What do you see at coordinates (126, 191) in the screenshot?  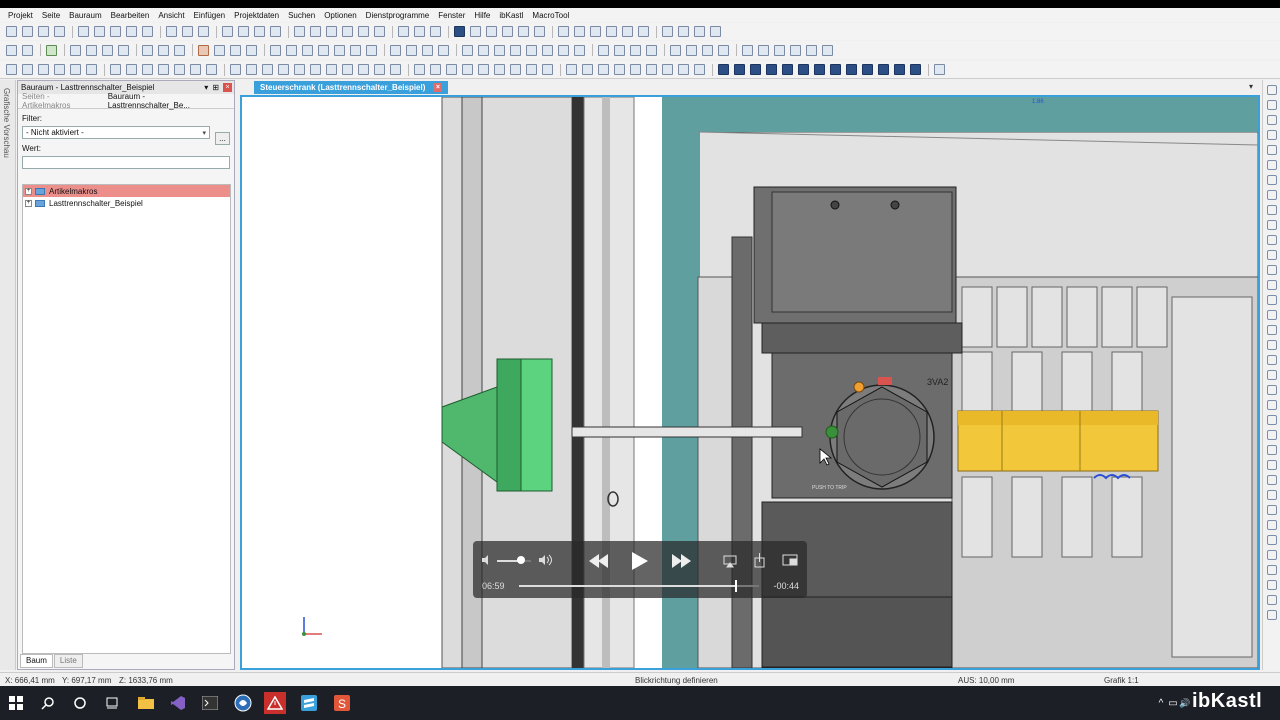 I see `tree-item-artikelmakros: + Artikelmakros` at bounding box center [126, 191].